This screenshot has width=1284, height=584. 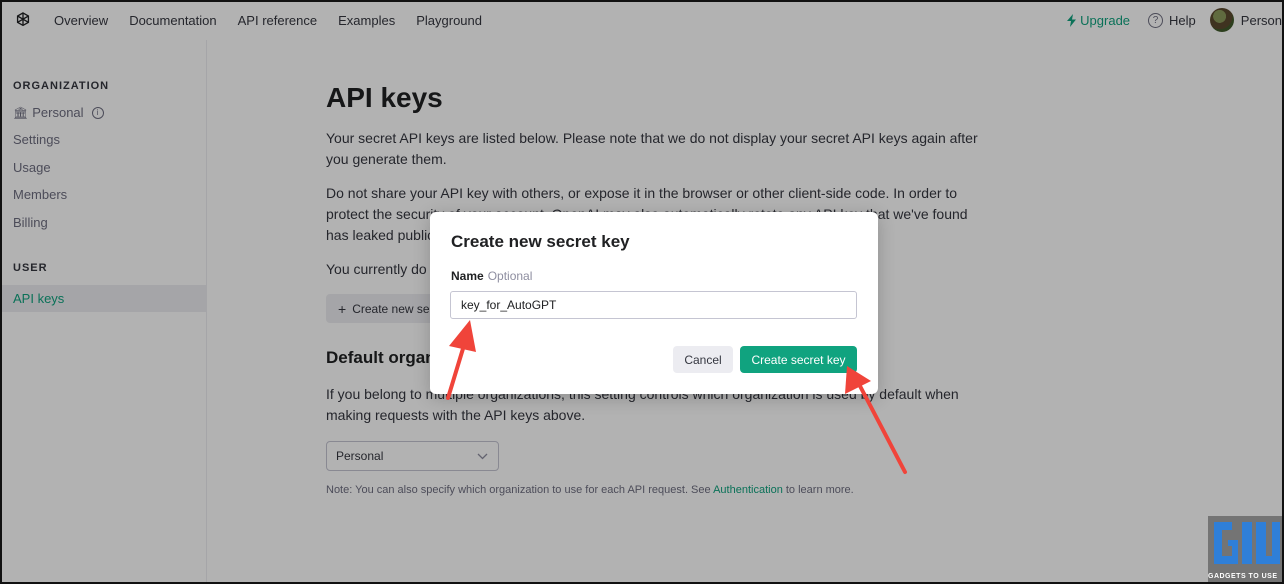 What do you see at coordinates (540, 241) in the screenshot?
I see `modal-title: Create new secret key` at bounding box center [540, 241].